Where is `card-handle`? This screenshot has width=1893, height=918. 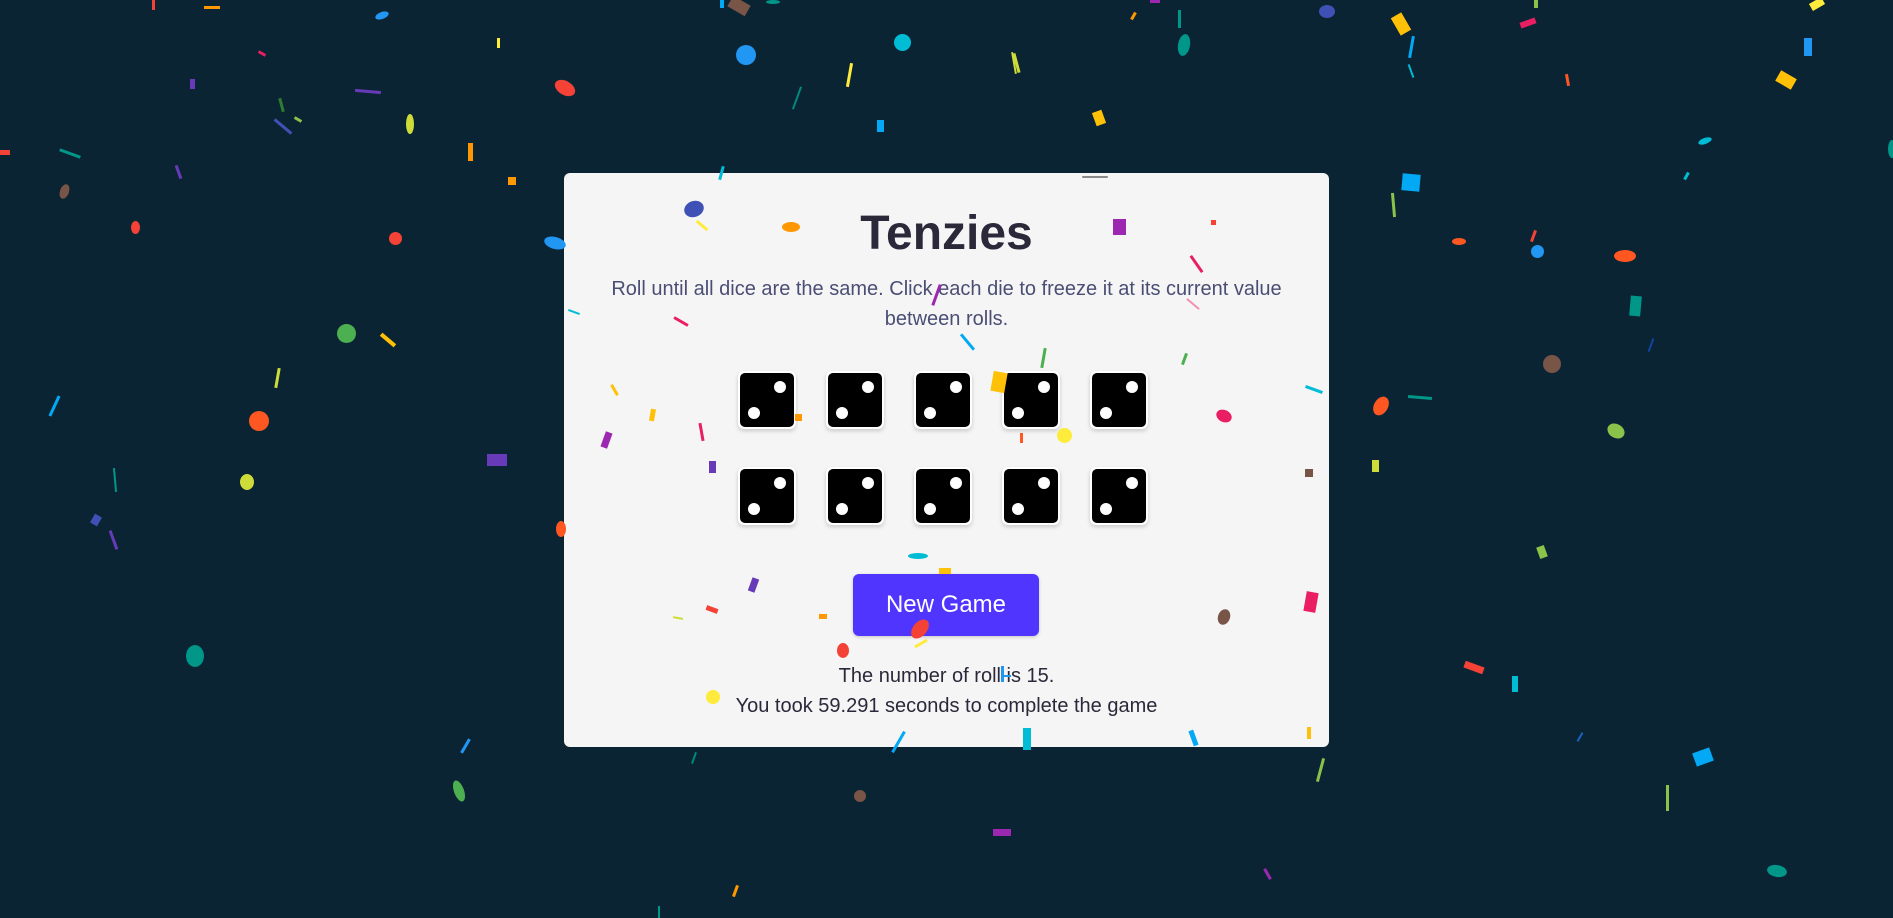
card-handle is located at coordinates (1095, 177).